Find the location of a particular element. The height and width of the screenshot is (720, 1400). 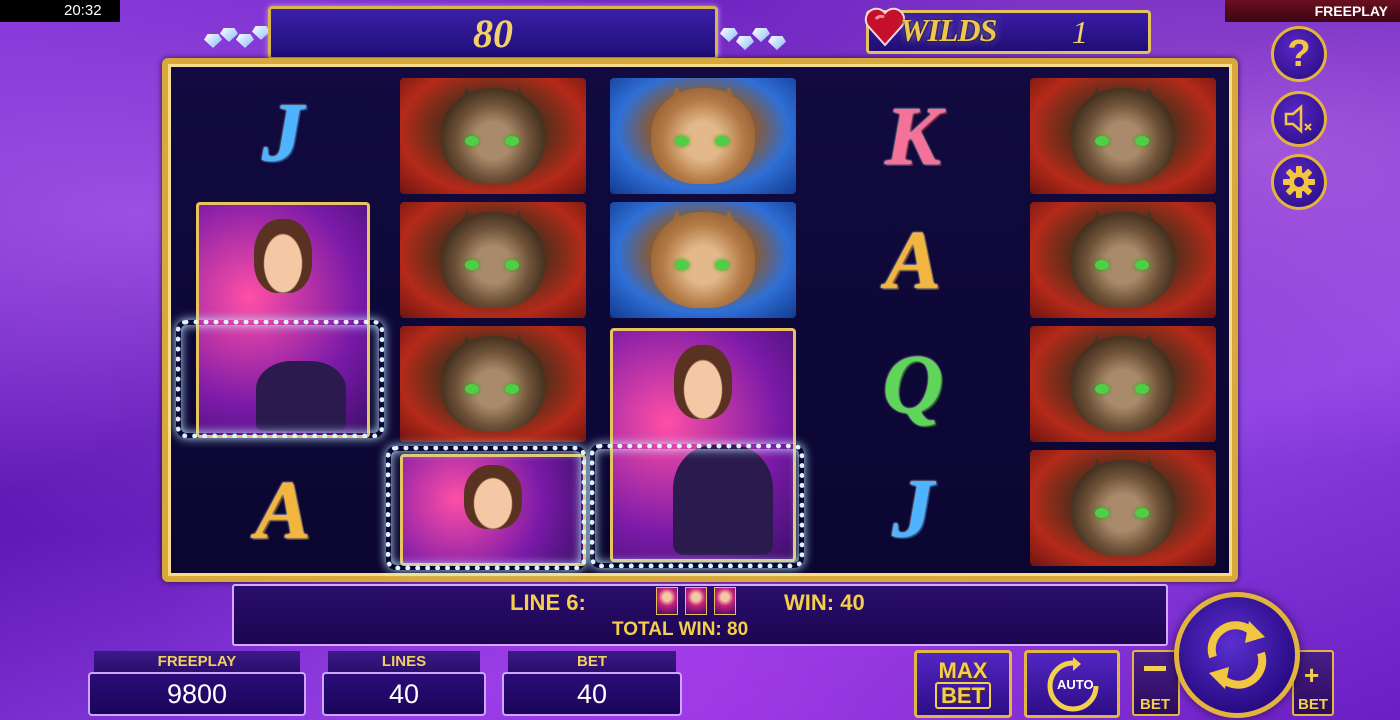

status-bar-bg is located at coordinates (60, 11).